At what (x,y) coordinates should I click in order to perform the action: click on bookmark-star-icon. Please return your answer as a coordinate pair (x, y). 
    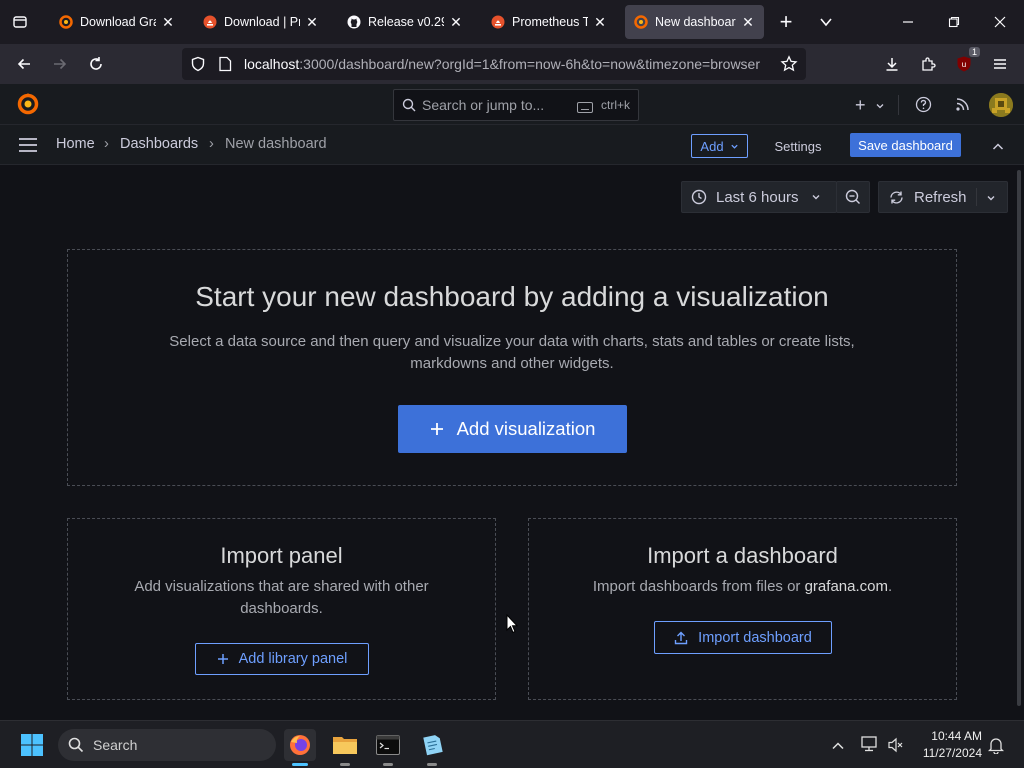
    Looking at the image, I should click on (789, 65).